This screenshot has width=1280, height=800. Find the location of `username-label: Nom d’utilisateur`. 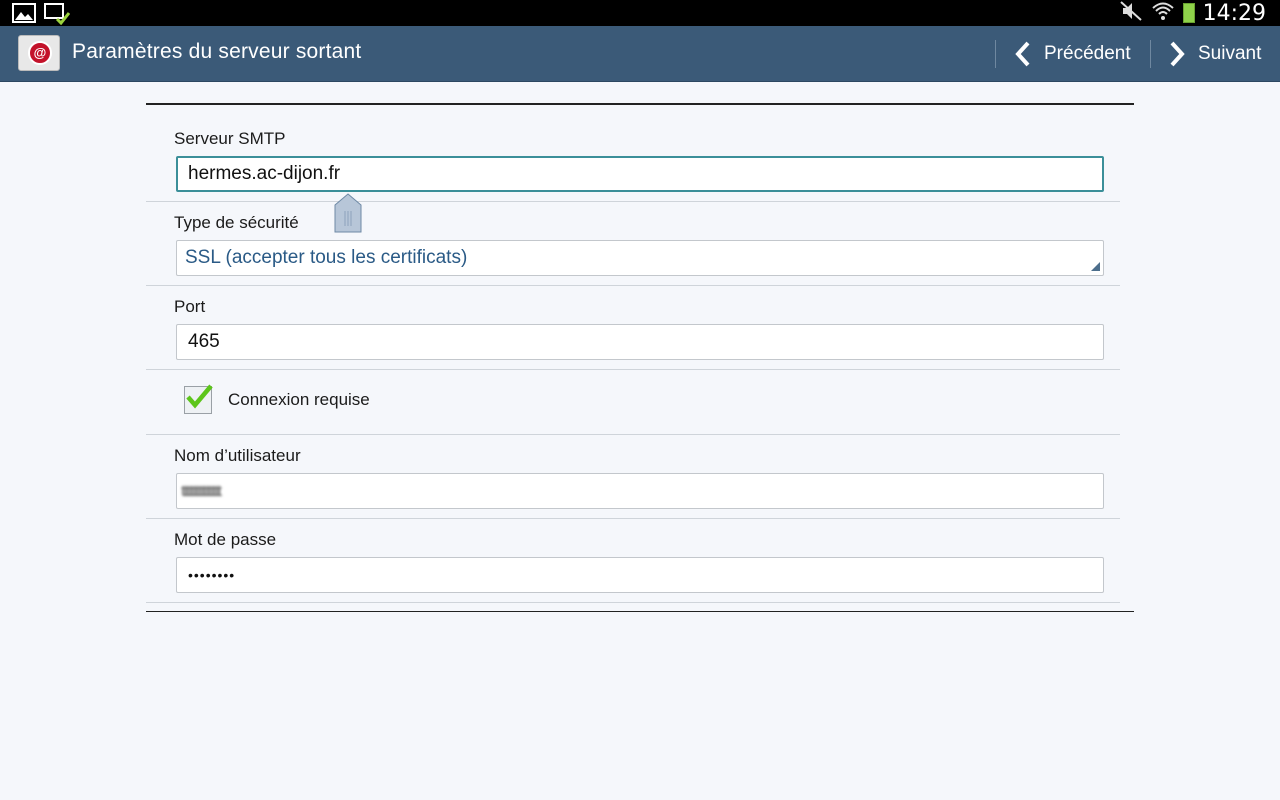

username-label: Nom d’utilisateur is located at coordinates (237, 455).